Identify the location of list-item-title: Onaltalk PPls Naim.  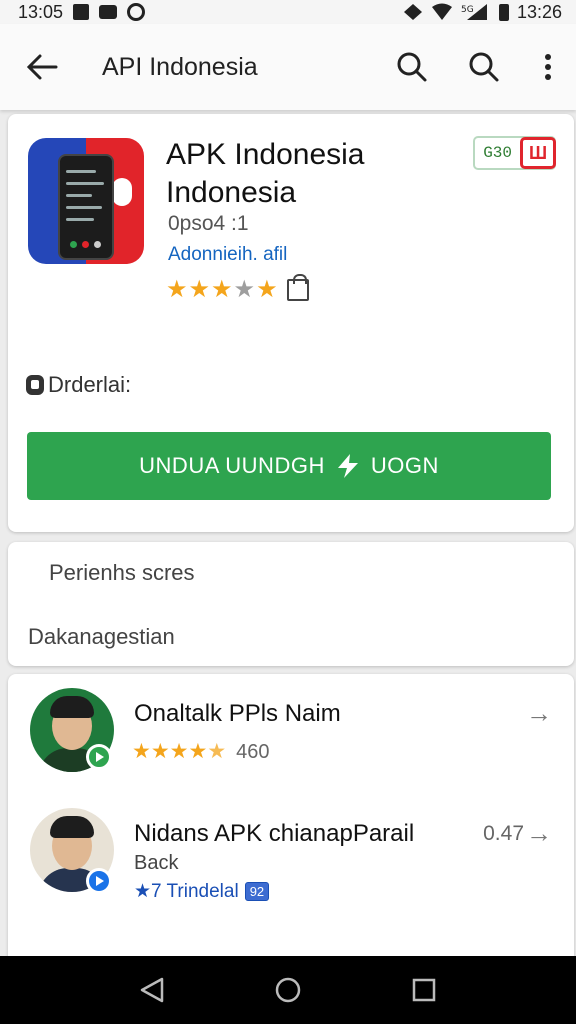
(237, 713).